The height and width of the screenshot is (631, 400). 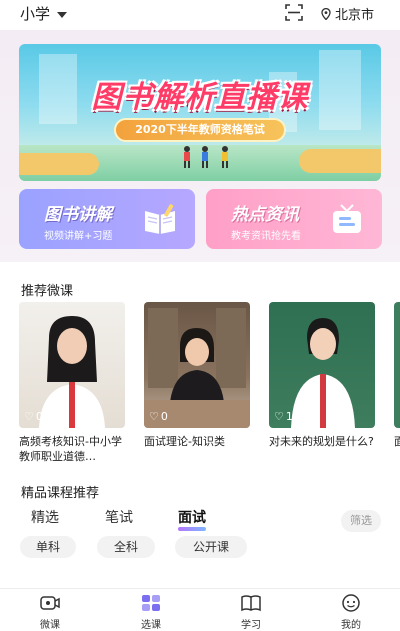 What do you see at coordinates (50, 625) in the screenshot?
I see `nav-label: 微课` at bounding box center [50, 625].